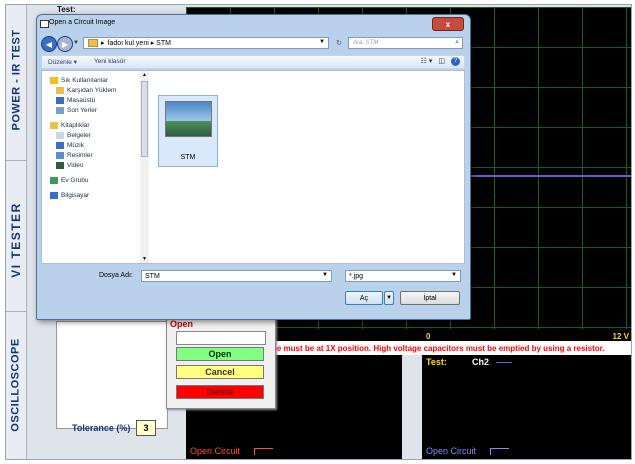 Image resolution: width=635 pixels, height=464 pixels. Describe the element at coordinates (188, 119) in the screenshot. I see `image-thumbnail` at that location.